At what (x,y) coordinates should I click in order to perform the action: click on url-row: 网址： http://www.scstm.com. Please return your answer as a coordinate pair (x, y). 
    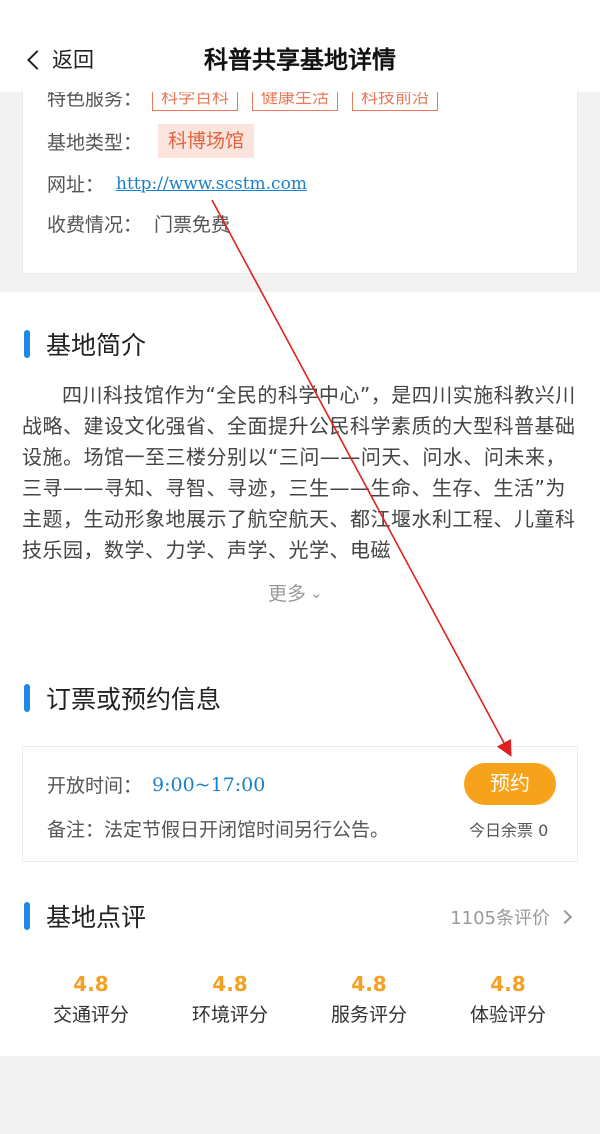
    Looking at the image, I should click on (177, 183).